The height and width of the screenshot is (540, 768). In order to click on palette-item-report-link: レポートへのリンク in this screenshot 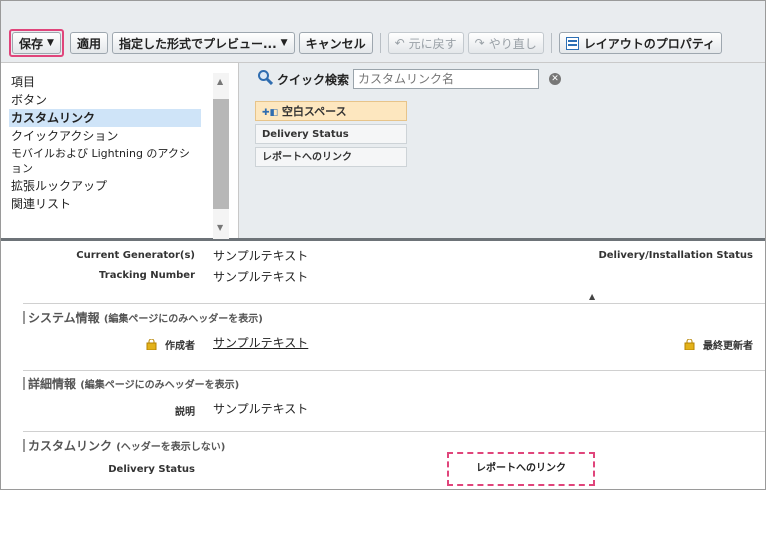, I will do `click(331, 157)`.